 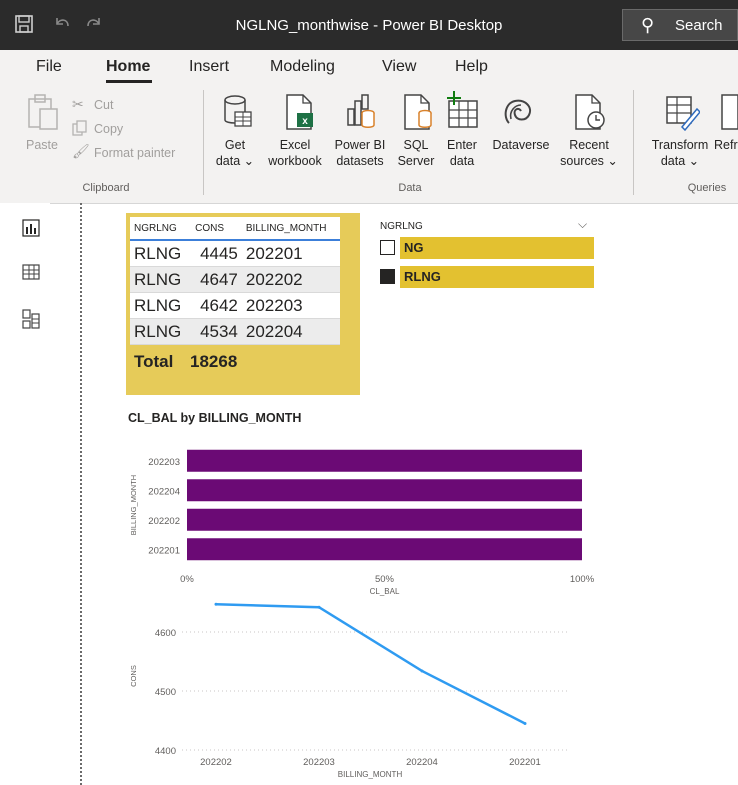 I want to click on y-axis-label: CONS, so click(x=133, y=676).